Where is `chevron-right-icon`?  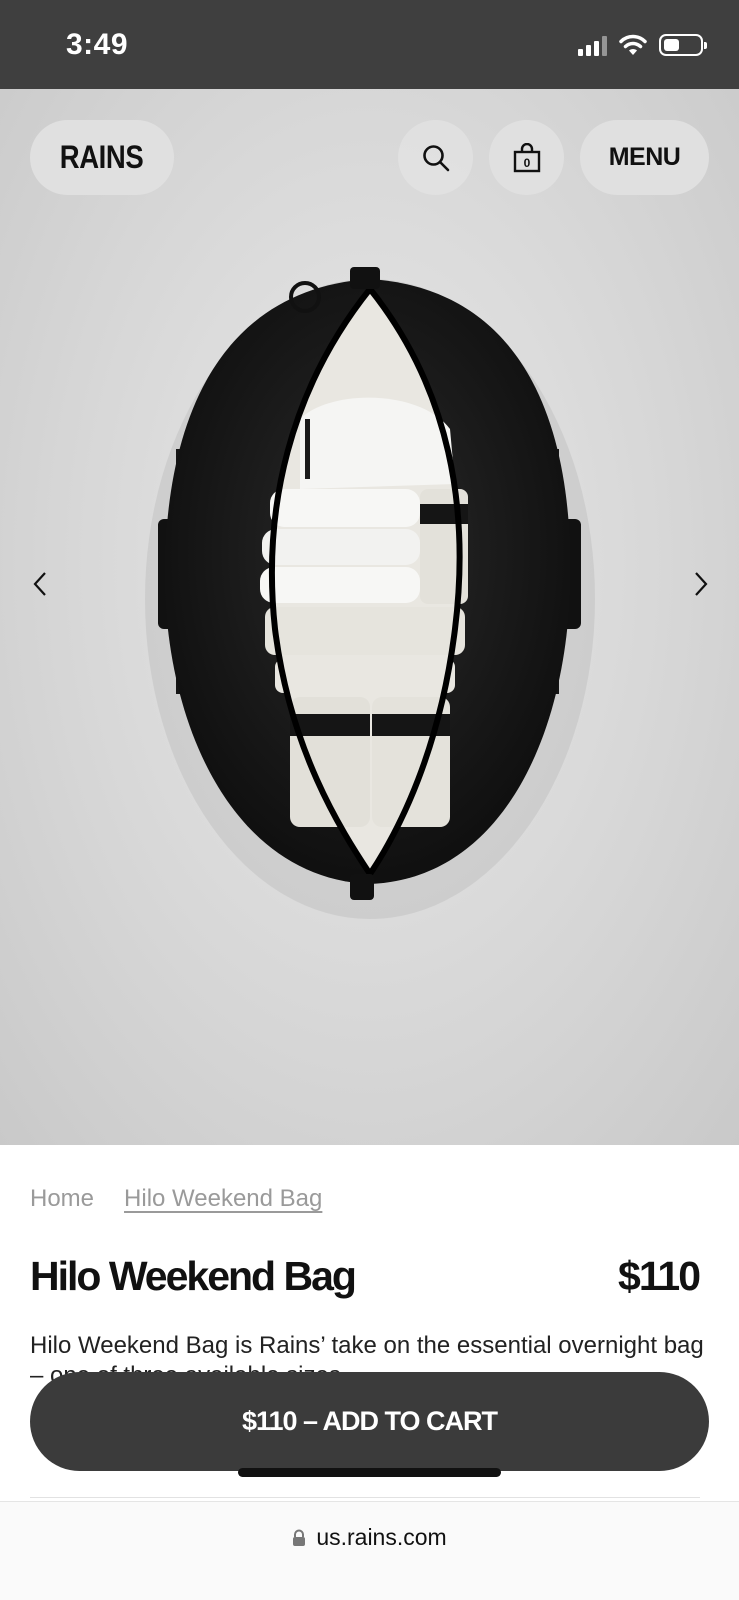 chevron-right-icon is located at coordinates (701, 584).